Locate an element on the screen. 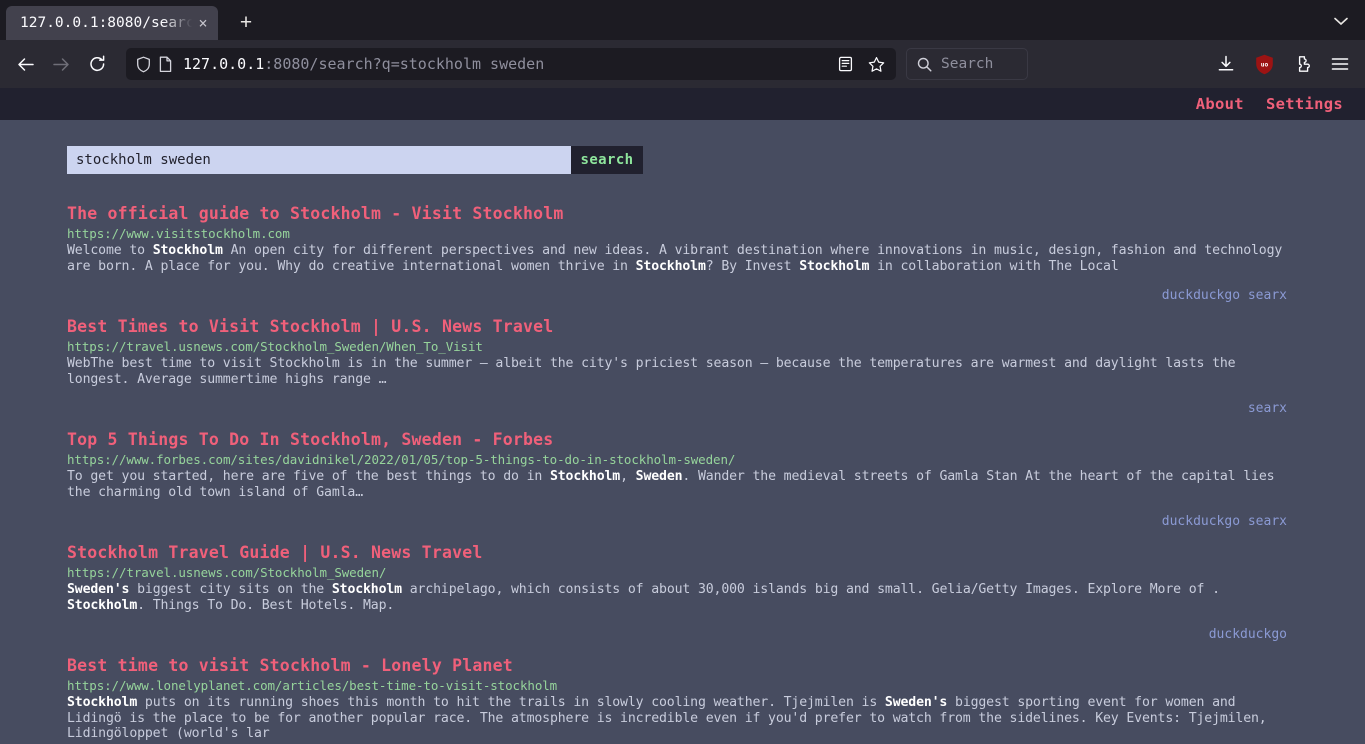 The width and height of the screenshot is (1365, 744). browser-tab: 127.0.0.1:8080/search × is located at coordinates (112, 23).